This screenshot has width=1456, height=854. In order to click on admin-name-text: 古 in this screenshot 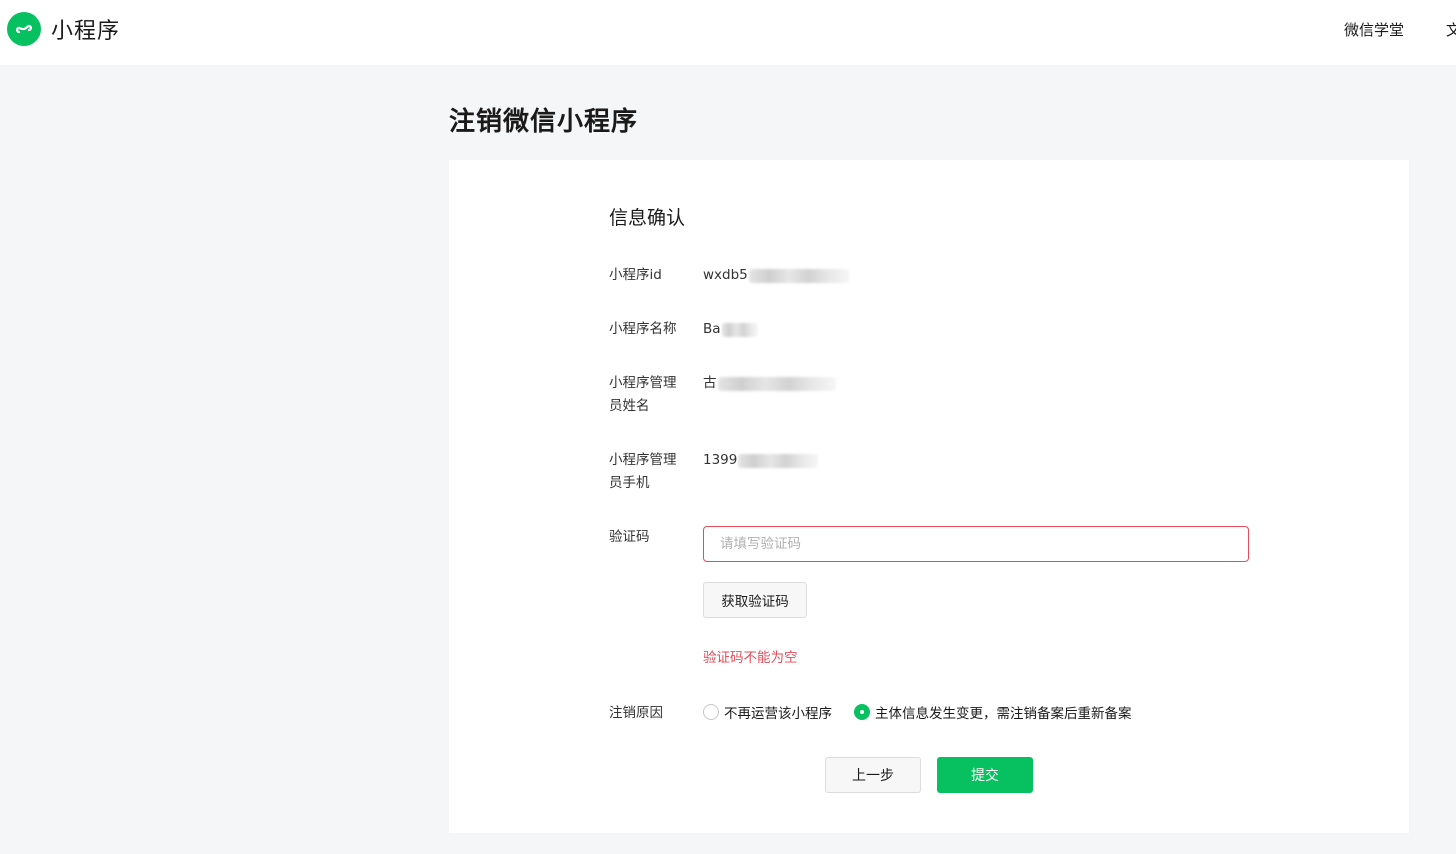, I will do `click(710, 383)`.